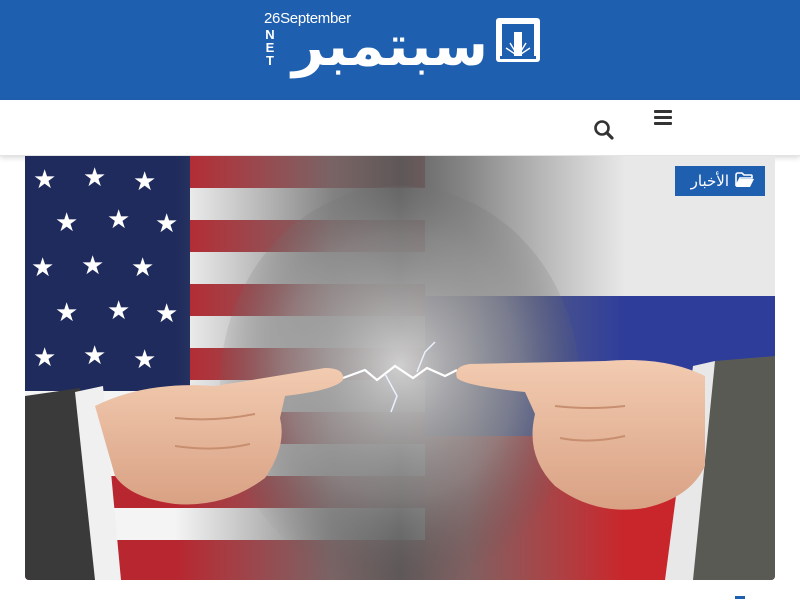 Image resolution: width=800 pixels, height=600 pixels. What do you see at coordinates (389, 46) in the screenshot?
I see `logo-arabic-text: سبتمبر` at bounding box center [389, 46].